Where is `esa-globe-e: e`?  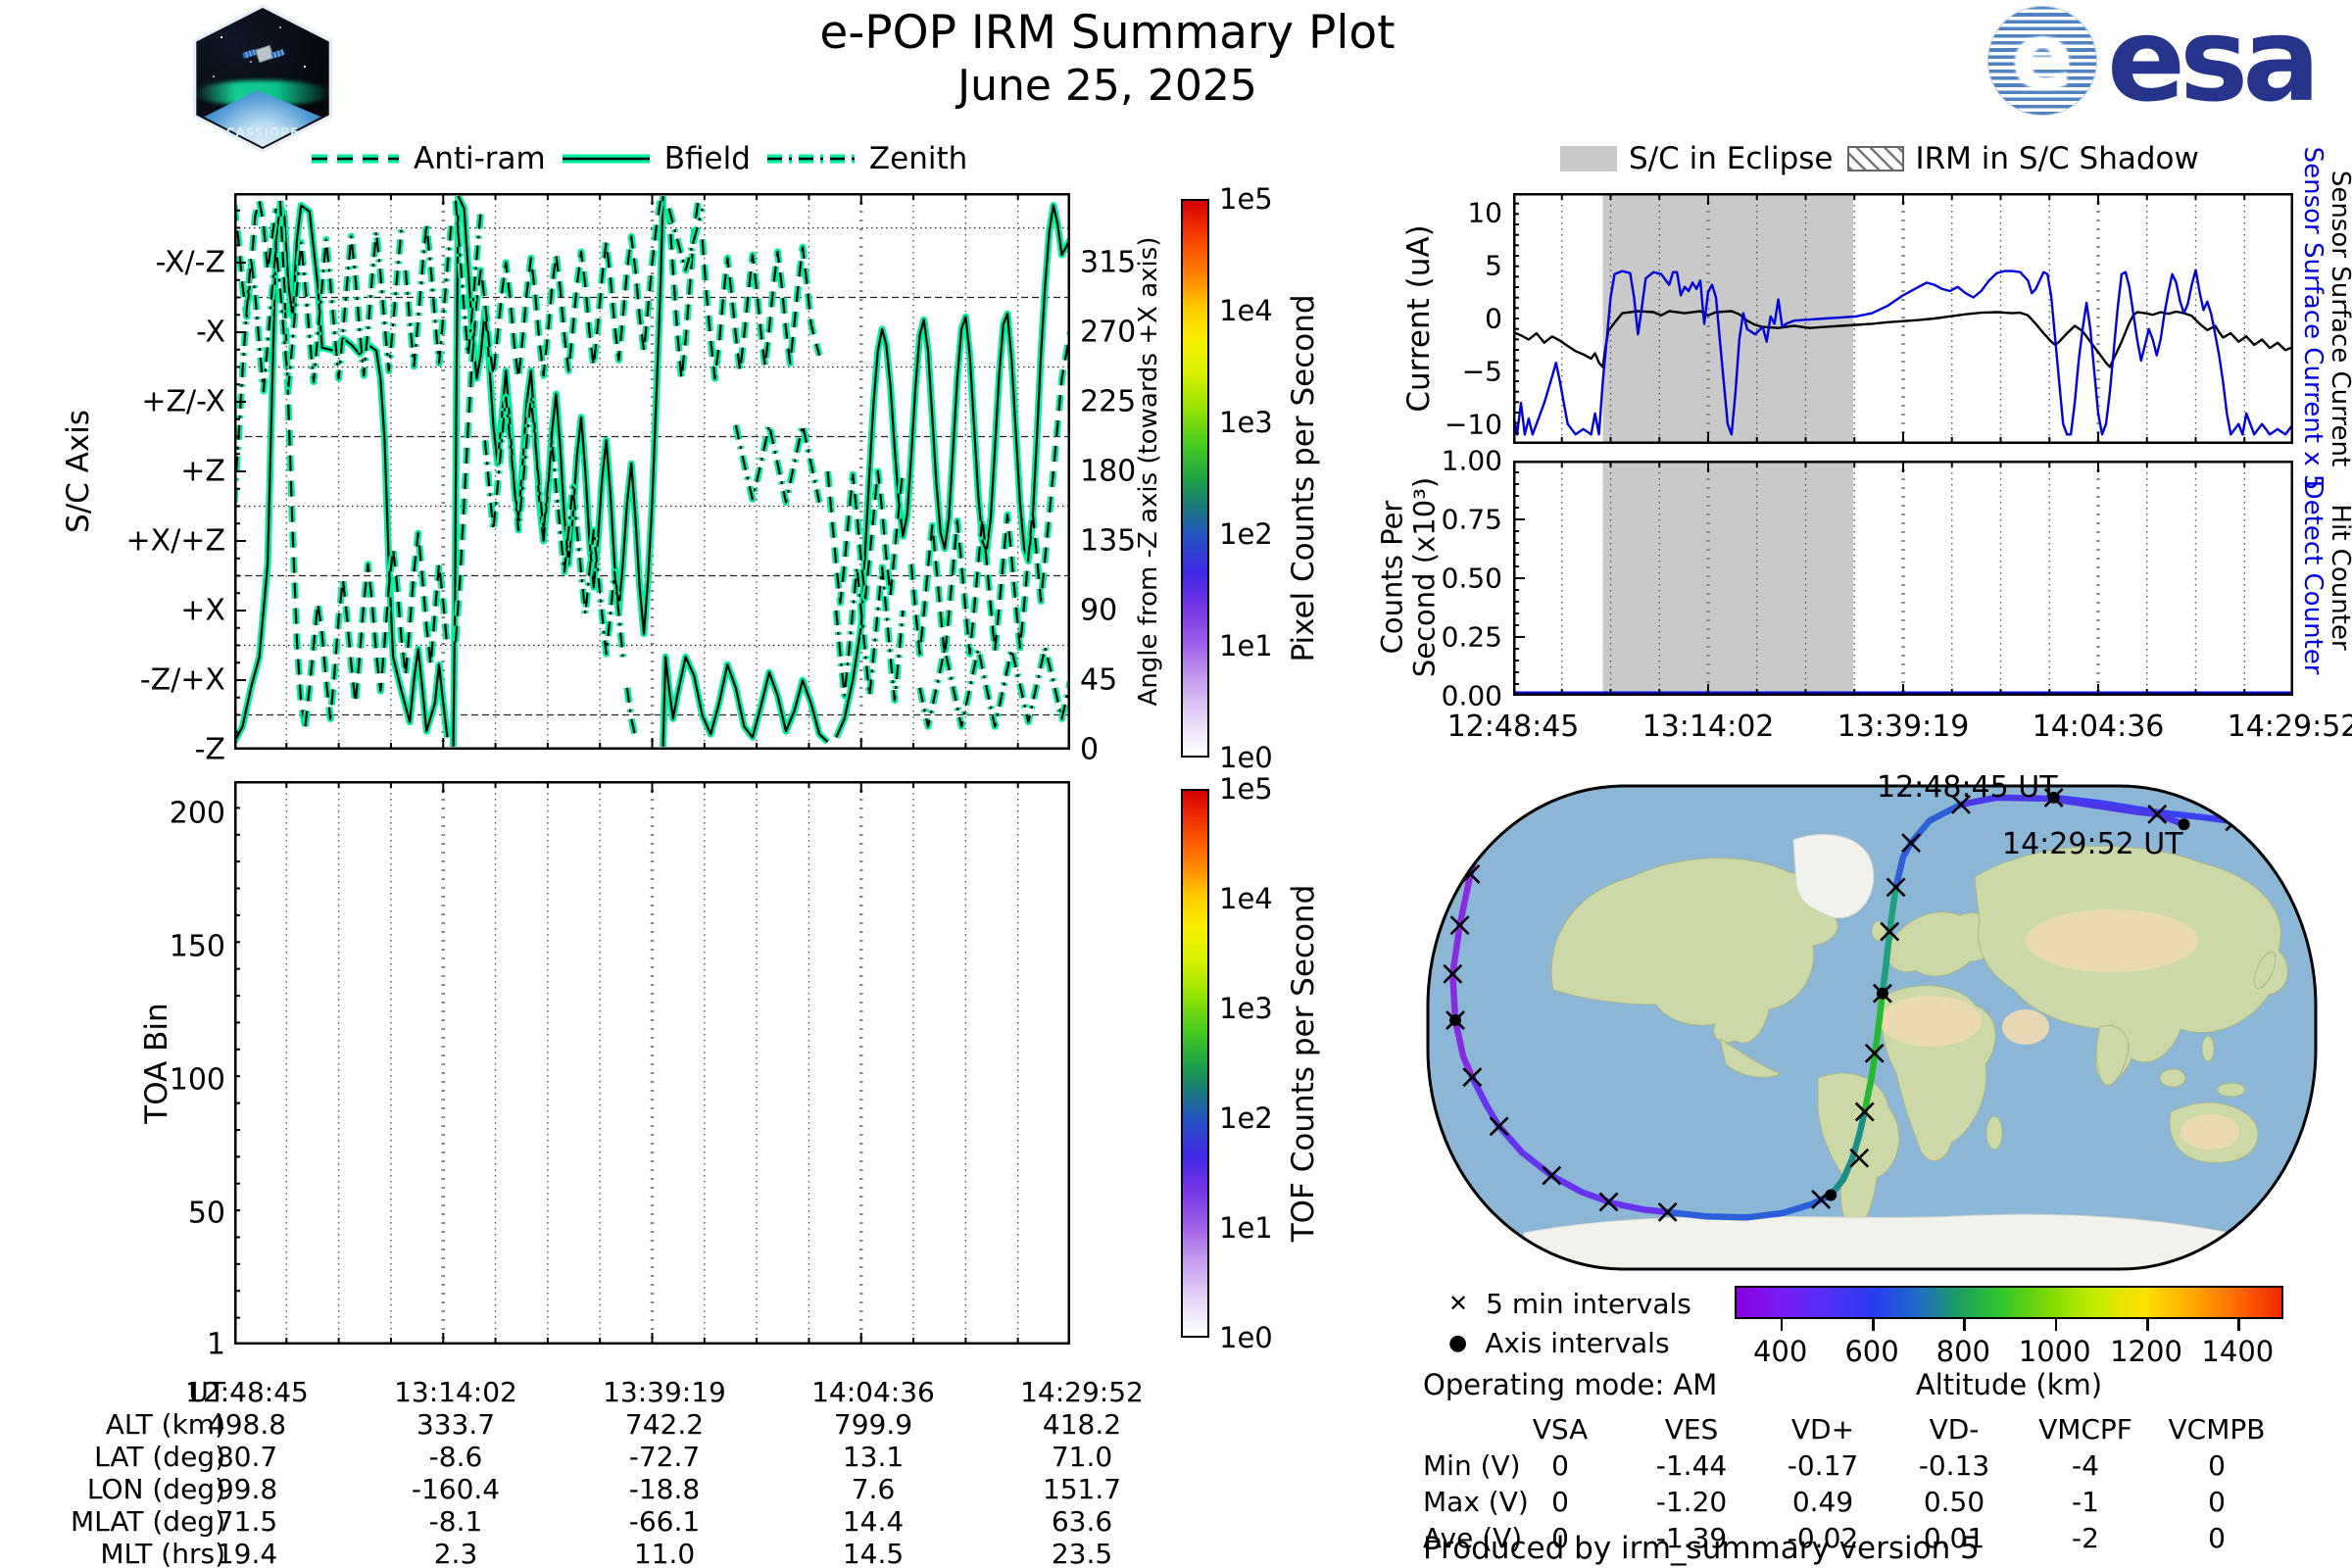 esa-globe-e: e is located at coordinates (2043, 57).